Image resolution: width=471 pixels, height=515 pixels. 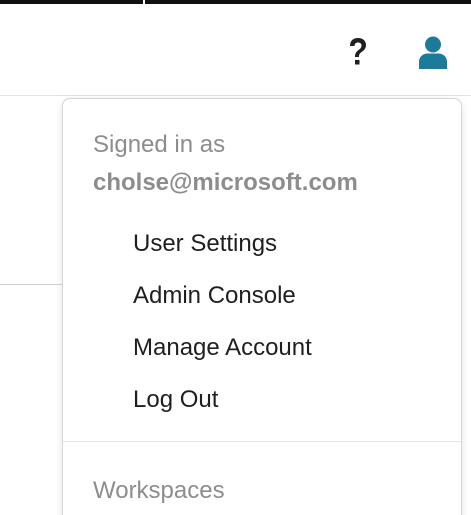 What do you see at coordinates (358, 52) in the screenshot?
I see `question-mark-icon` at bounding box center [358, 52].